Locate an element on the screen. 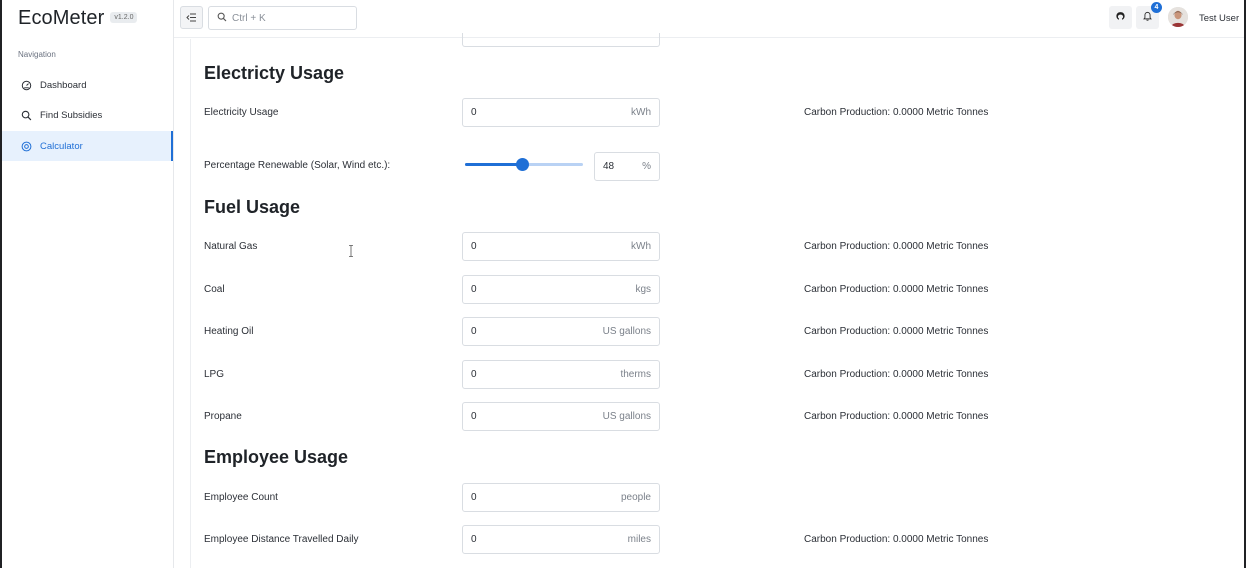 The height and width of the screenshot is (568, 1246). employee-distance-input is located at coordinates (521, 539).